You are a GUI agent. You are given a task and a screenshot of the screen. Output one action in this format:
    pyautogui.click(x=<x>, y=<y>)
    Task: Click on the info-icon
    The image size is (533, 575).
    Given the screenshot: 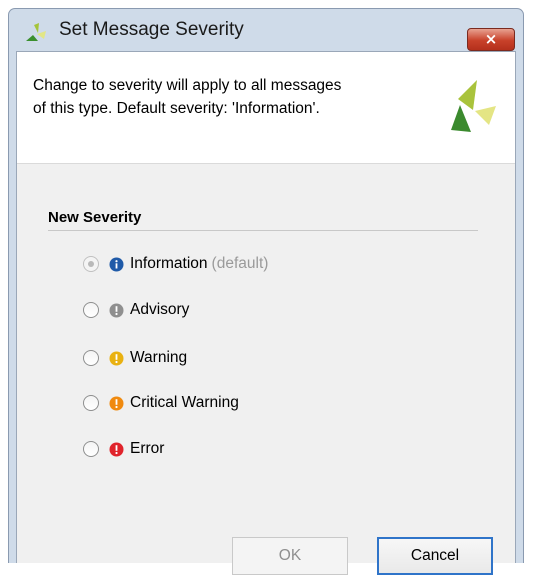 What is the action you would take?
    pyautogui.click(x=116, y=264)
    